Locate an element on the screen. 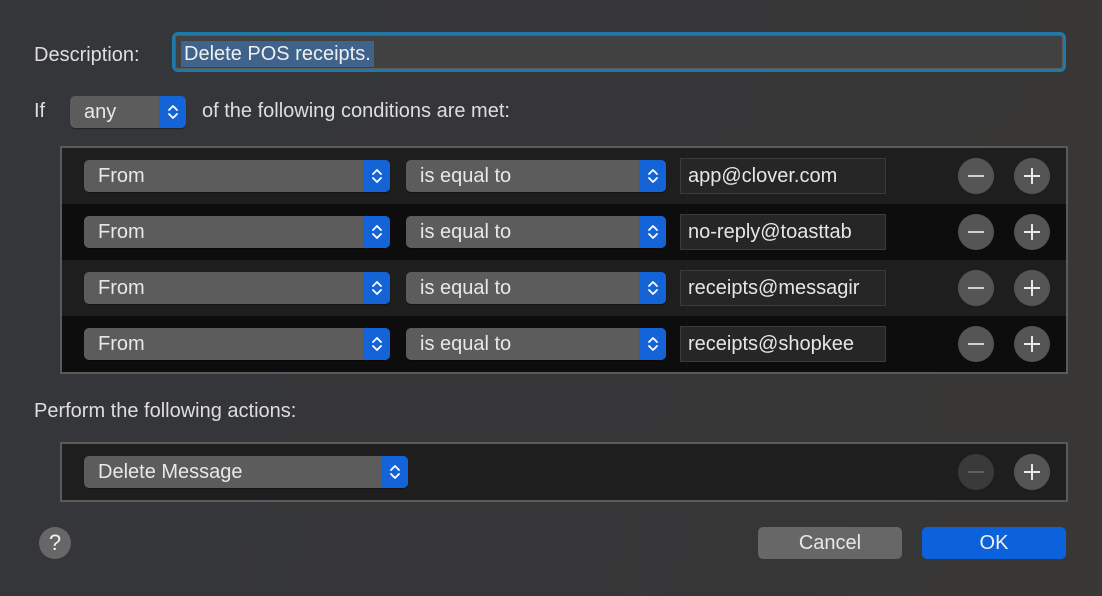 This screenshot has height=596, width=1102. if-label: If is located at coordinates (40, 111).